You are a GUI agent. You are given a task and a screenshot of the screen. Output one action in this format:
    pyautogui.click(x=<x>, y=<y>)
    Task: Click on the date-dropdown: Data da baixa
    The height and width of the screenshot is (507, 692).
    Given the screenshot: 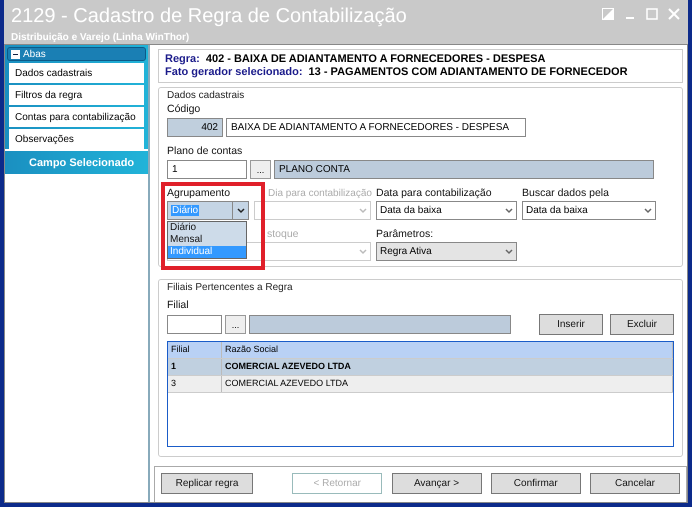 What is the action you would take?
    pyautogui.click(x=446, y=210)
    